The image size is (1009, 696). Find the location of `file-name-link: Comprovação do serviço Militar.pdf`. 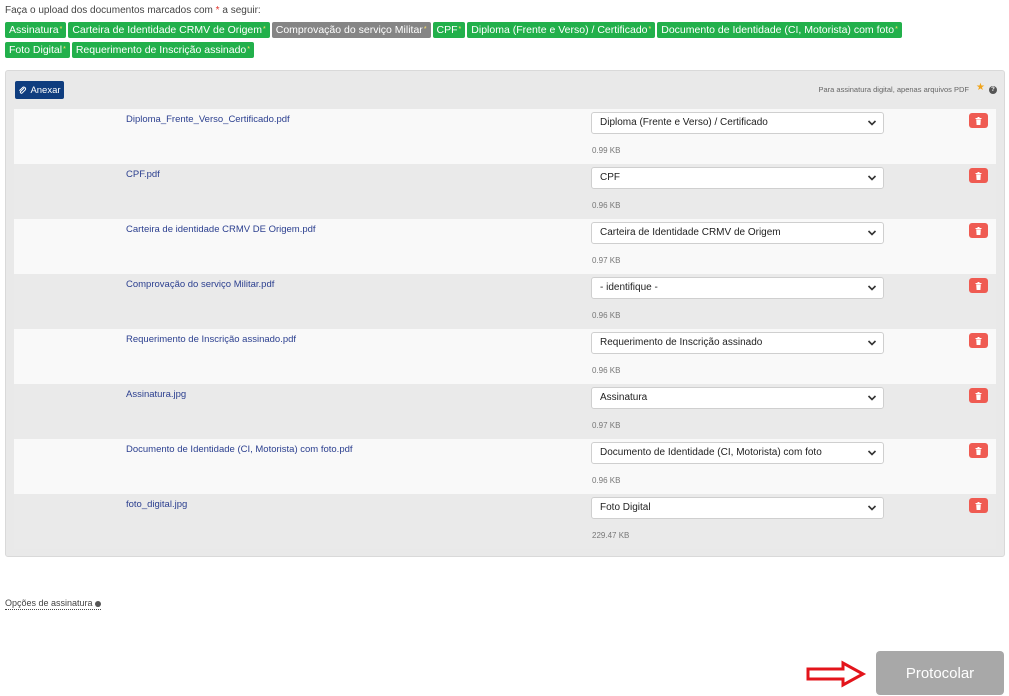

file-name-link: Comprovação do serviço Militar.pdf is located at coordinates (200, 284).